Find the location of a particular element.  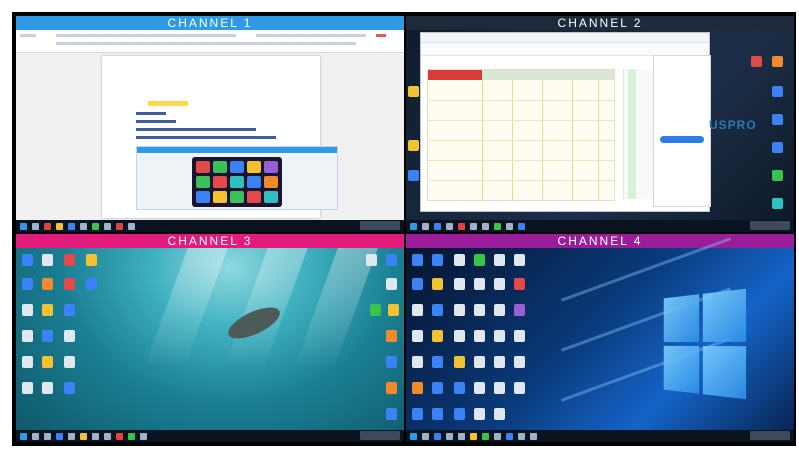

window-titlebar is located at coordinates (565, 38).